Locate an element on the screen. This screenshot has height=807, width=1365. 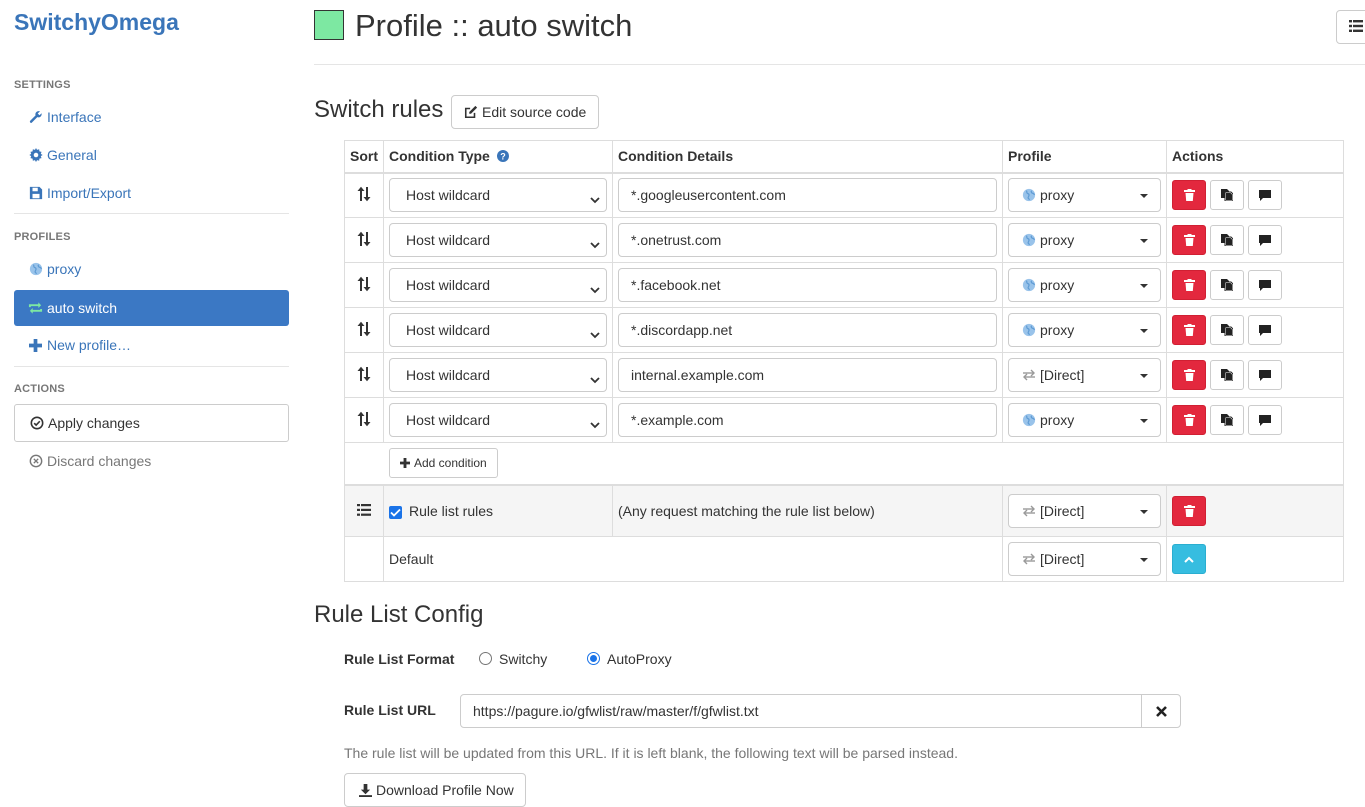
edit-source-code-button: Edit source code is located at coordinates (525, 112).